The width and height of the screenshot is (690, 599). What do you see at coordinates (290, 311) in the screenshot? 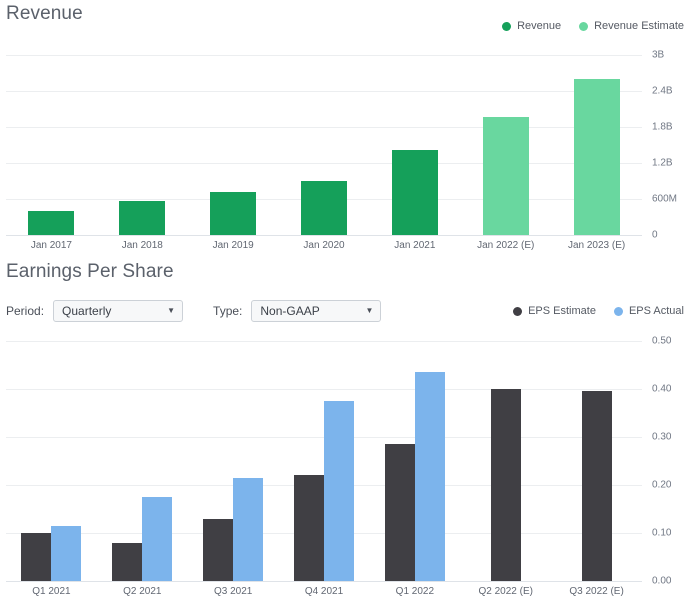
I see `type-select-value: Non-GAAP` at bounding box center [290, 311].